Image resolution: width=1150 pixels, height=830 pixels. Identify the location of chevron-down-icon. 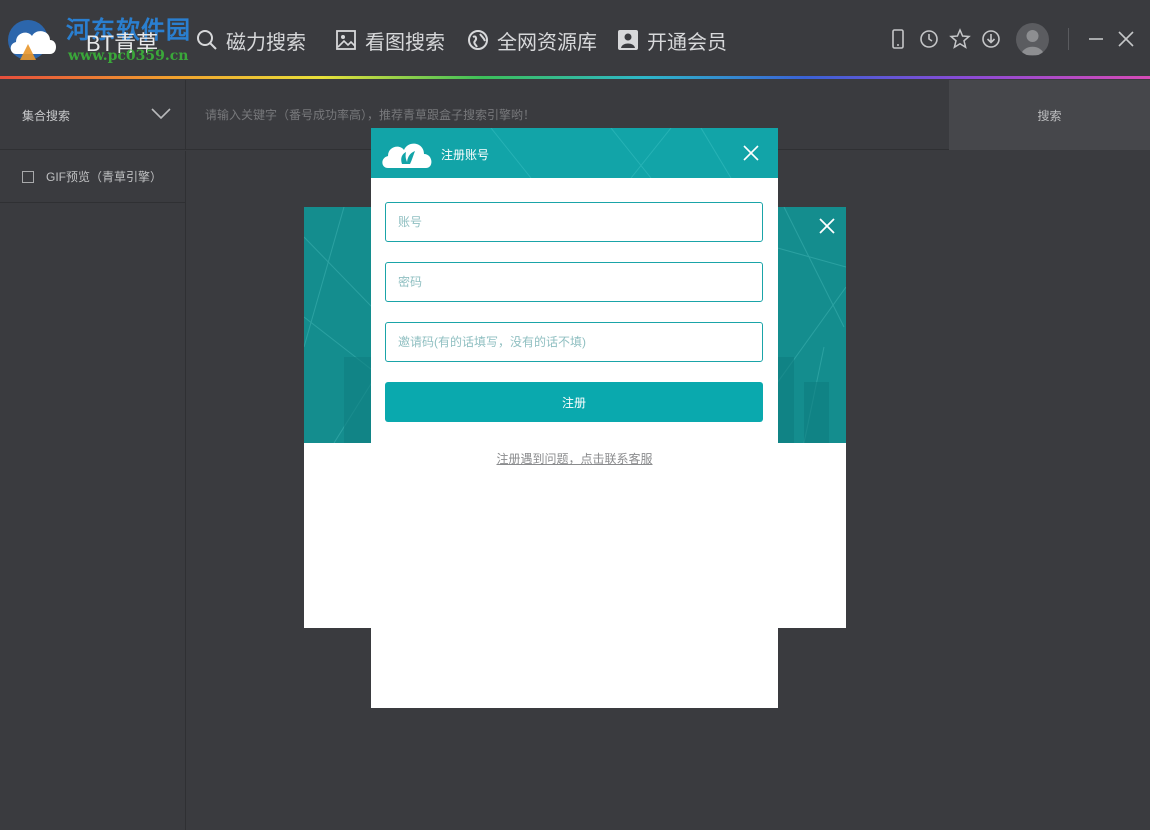
(161, 114).